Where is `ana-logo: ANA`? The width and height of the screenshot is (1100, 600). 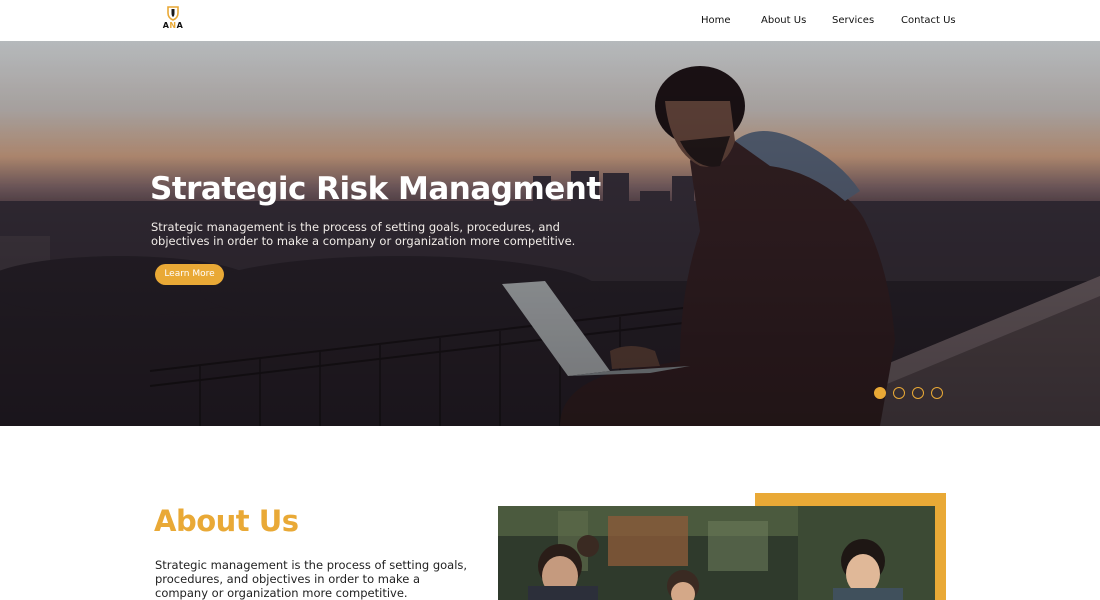
ana-logo: ANA is located at coordinates (173, 20).